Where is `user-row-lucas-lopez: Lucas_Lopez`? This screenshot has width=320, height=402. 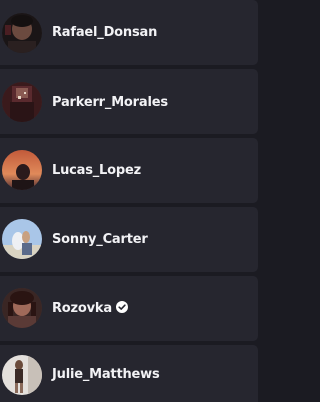
user-row-lucas-lopez: Lucas_Lopez is located at coordinates (129, 170).